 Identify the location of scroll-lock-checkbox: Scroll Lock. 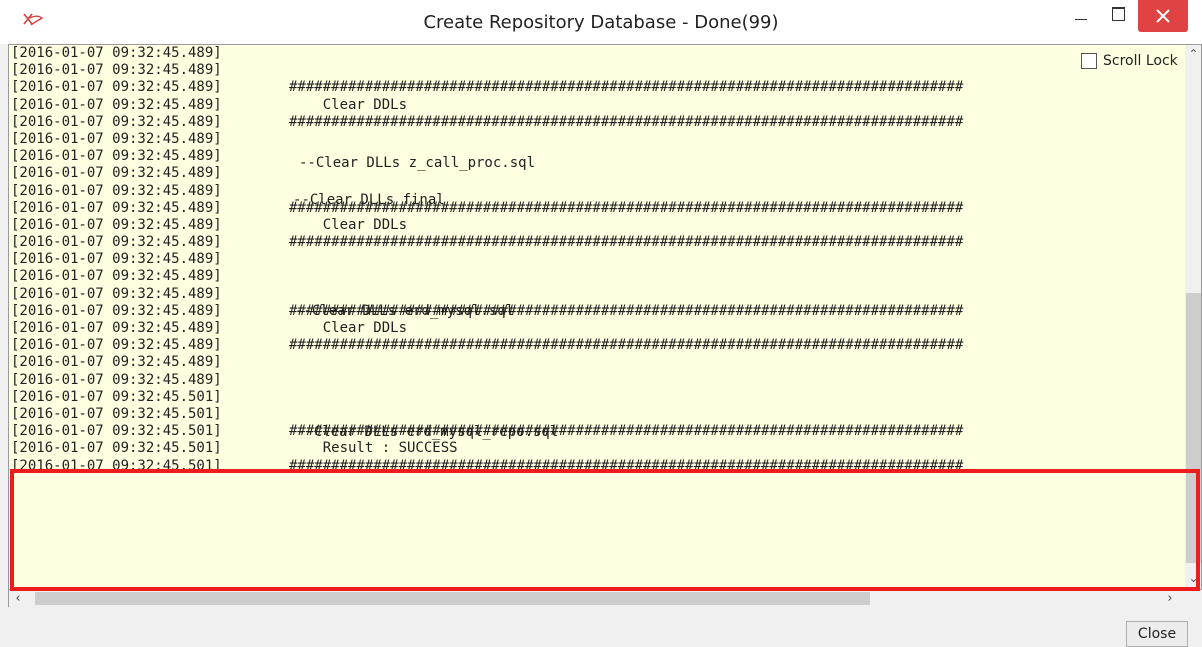
(1130, 61).